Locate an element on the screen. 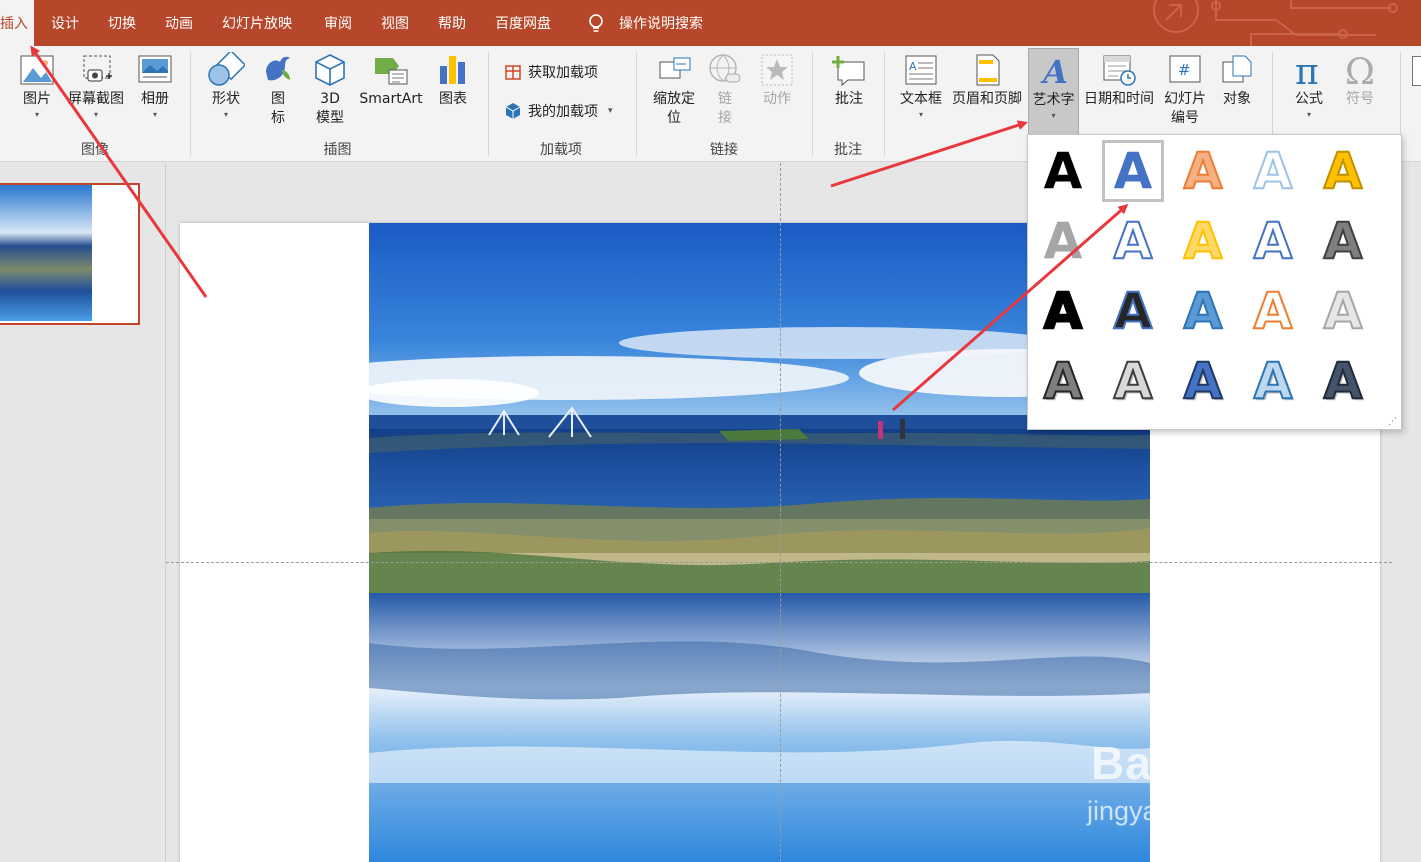 The image size is (1421, 862). 3d-models-button: 3D 模型 is located at coordinates (330, 90).